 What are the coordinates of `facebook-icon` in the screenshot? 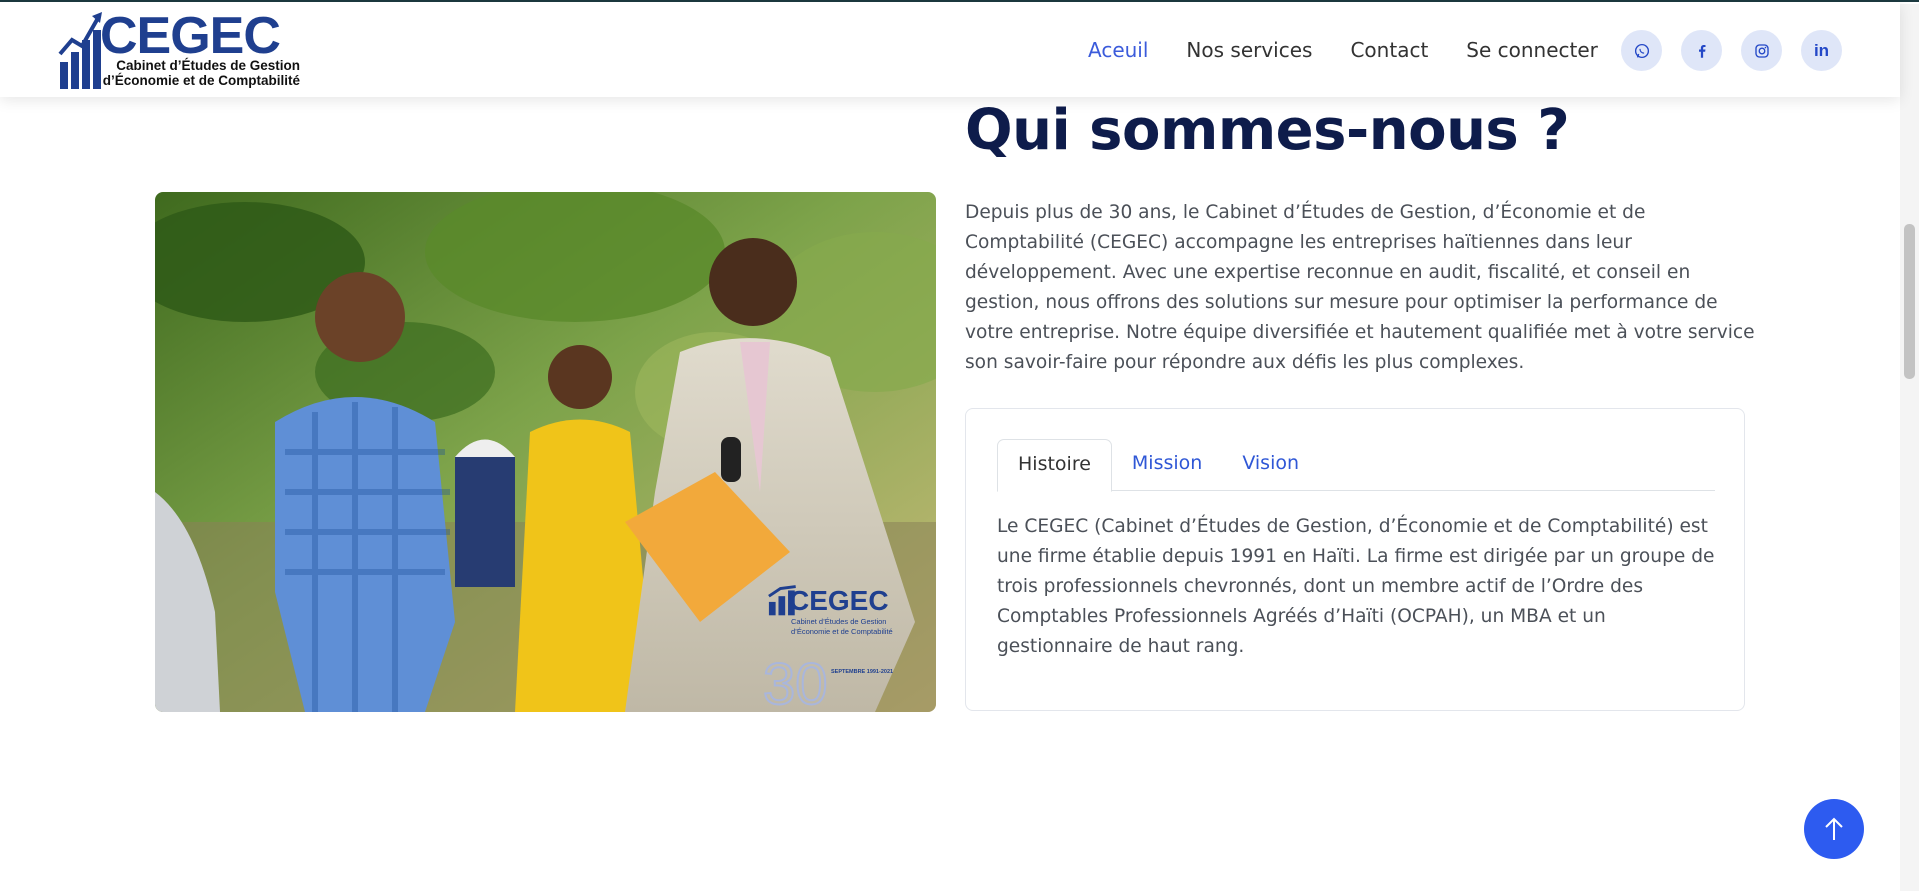 It's located at (1702, 51).